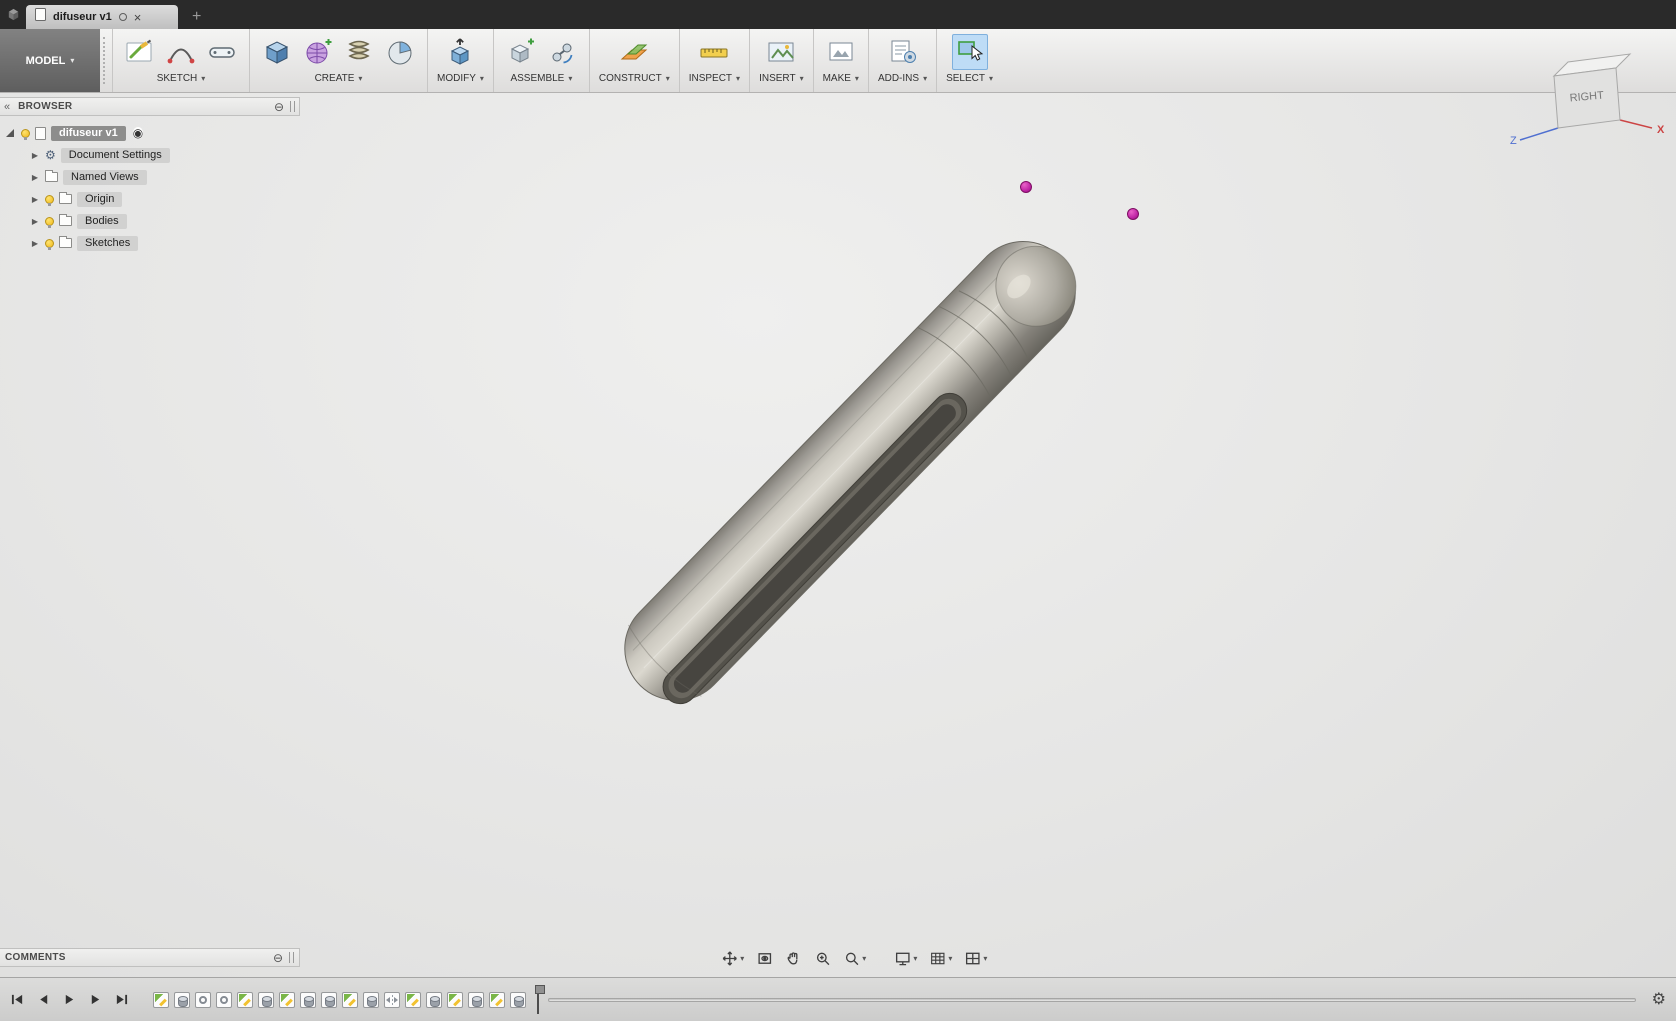  I want to click on make-menu: MAKE ▾, so click(841, 79).